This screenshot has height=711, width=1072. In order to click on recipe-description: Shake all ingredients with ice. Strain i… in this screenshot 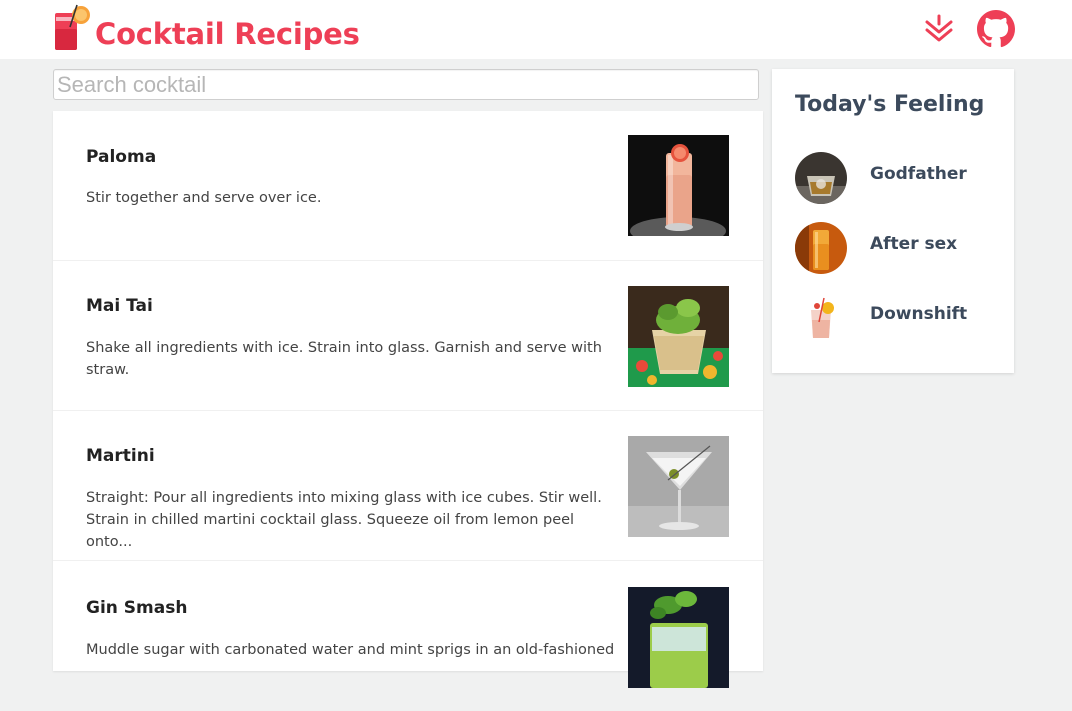, I will do `click(344, 359)`.